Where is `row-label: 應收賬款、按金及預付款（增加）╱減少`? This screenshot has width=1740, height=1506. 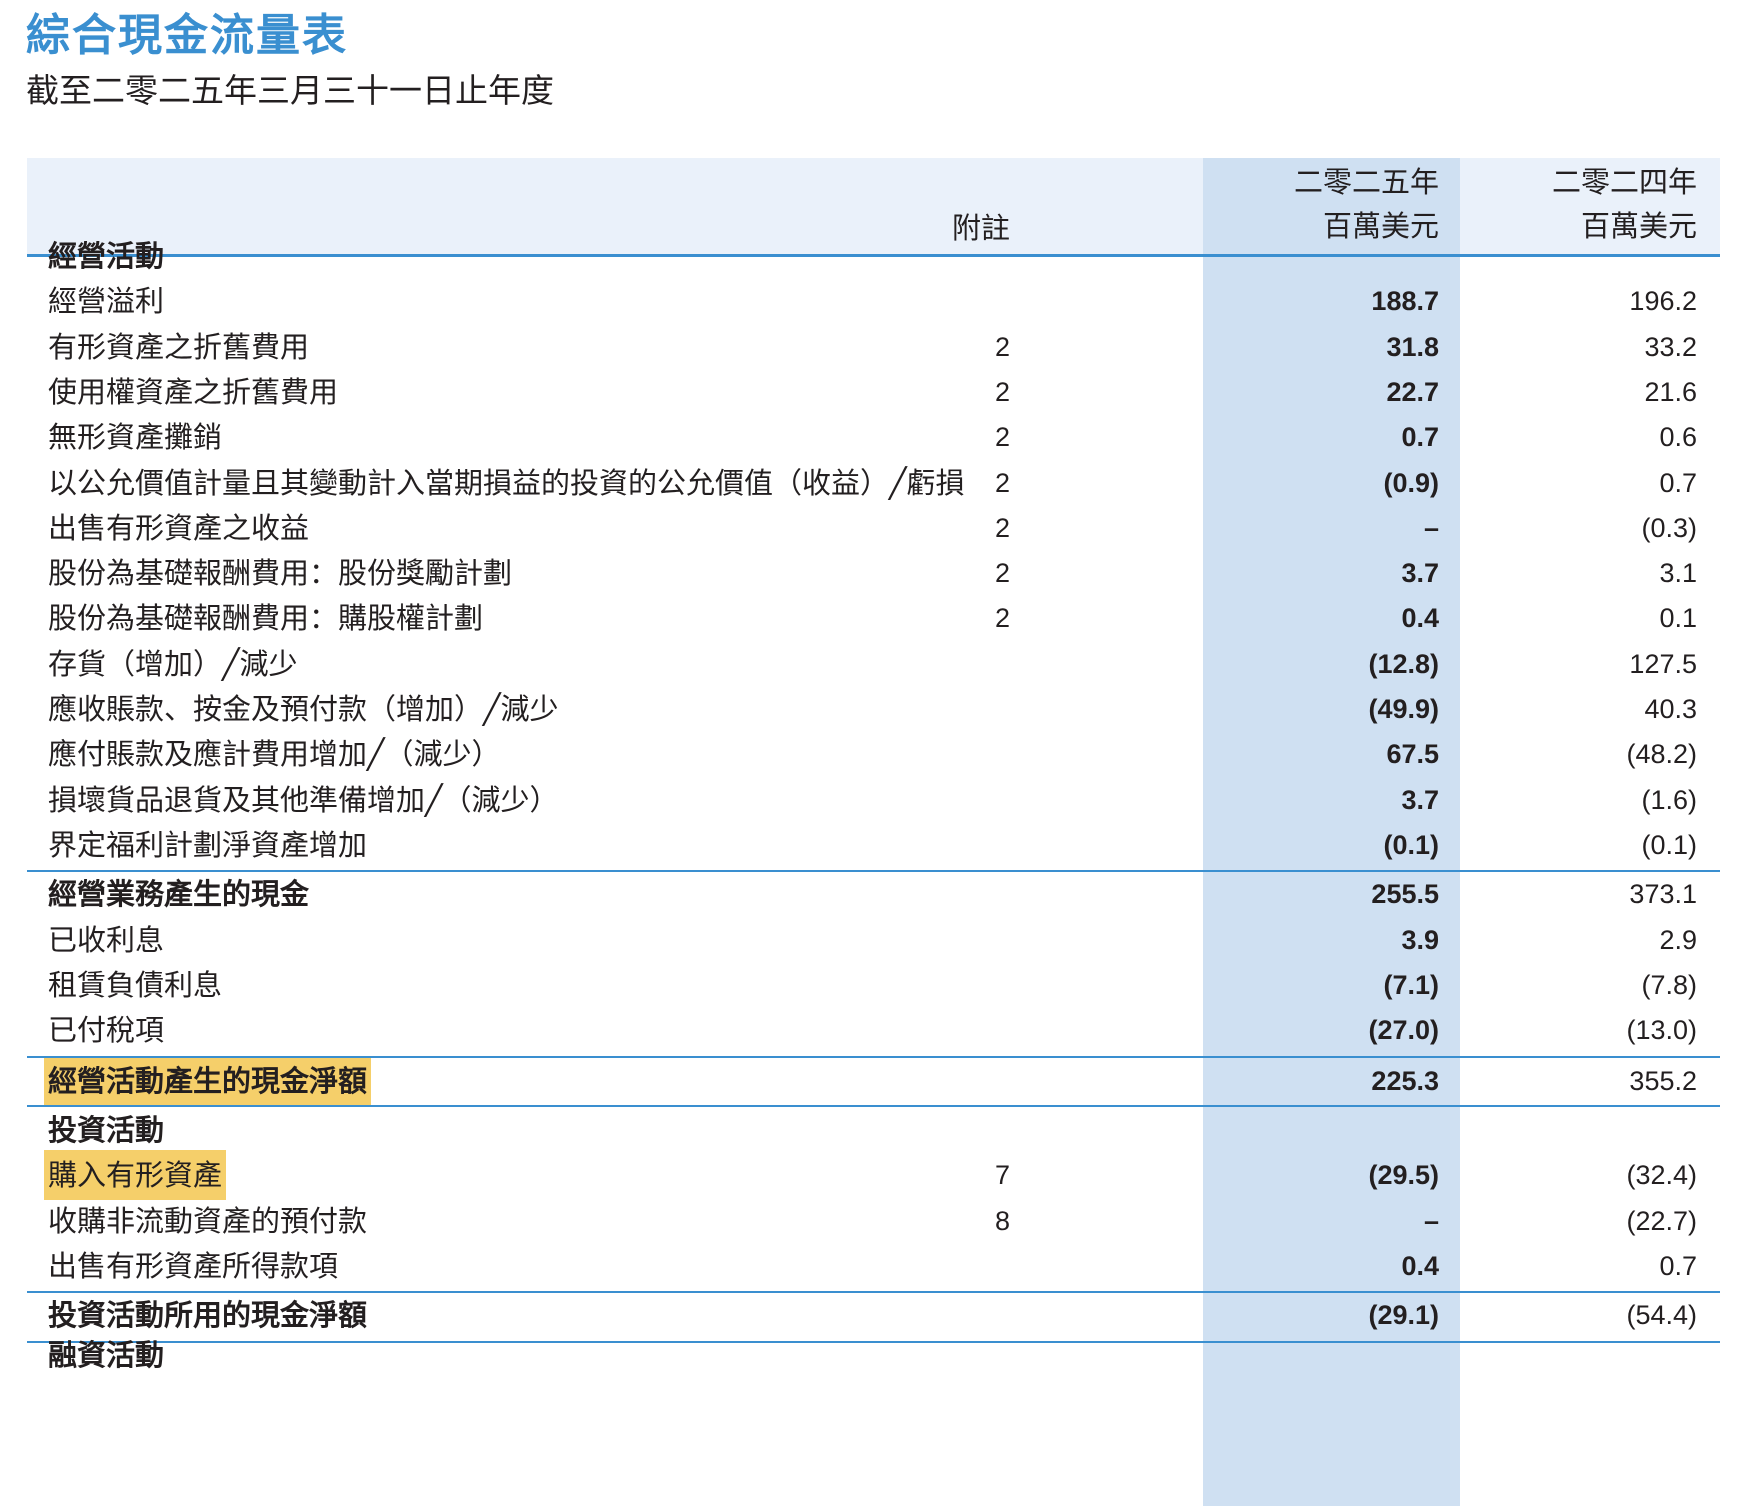 row-label: 應收賬款、按金及預付款（增加）╱減少 is located at coordinates (303, 709).